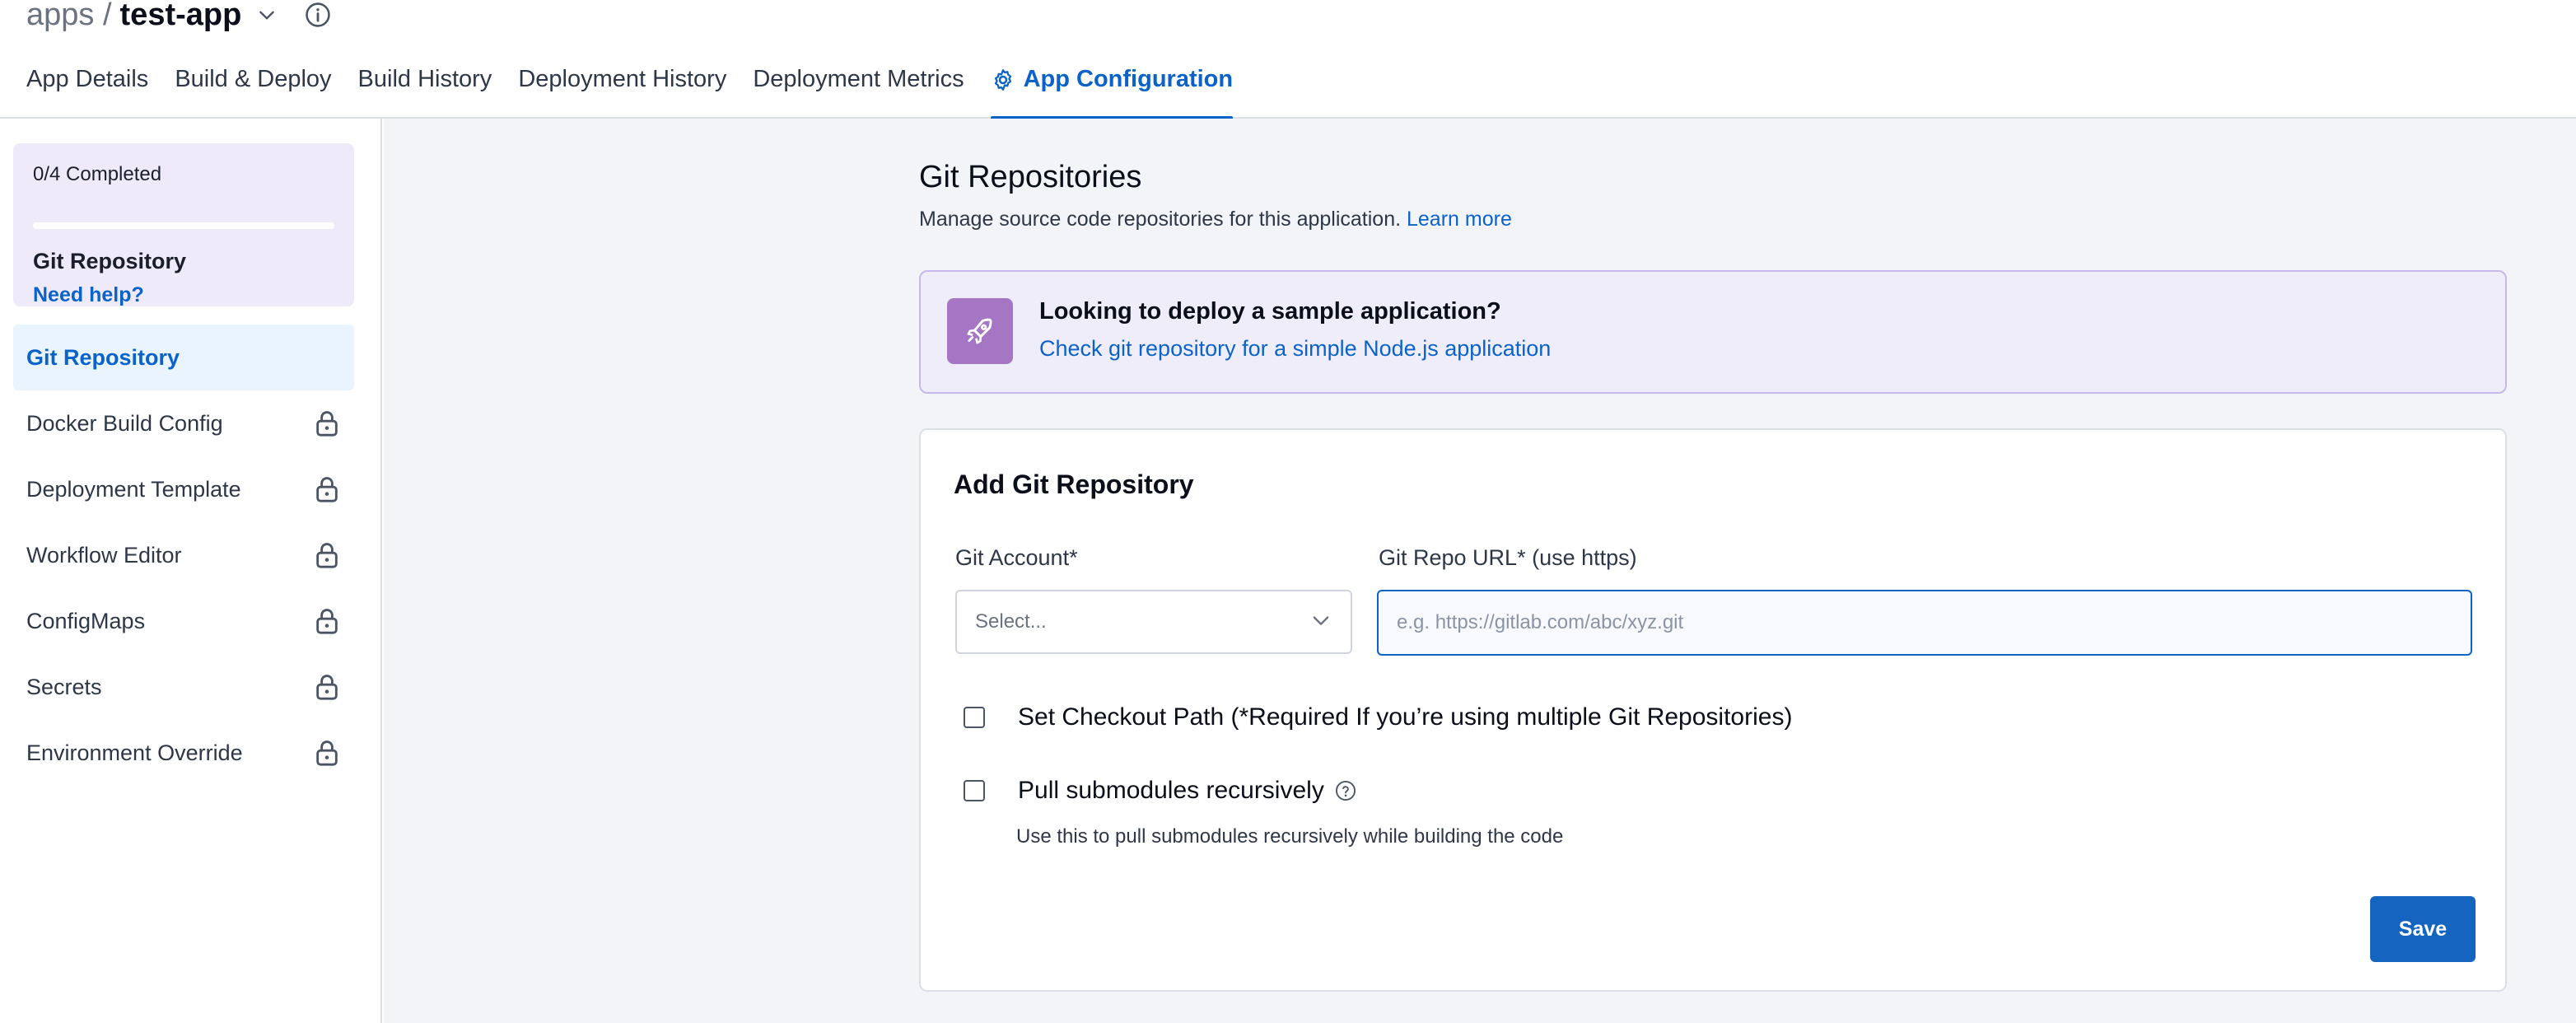 This screenshot has width=2576, height=1023. I want to click on pull-submodules-option: Pull submodules recursively, so click(1160, 791).